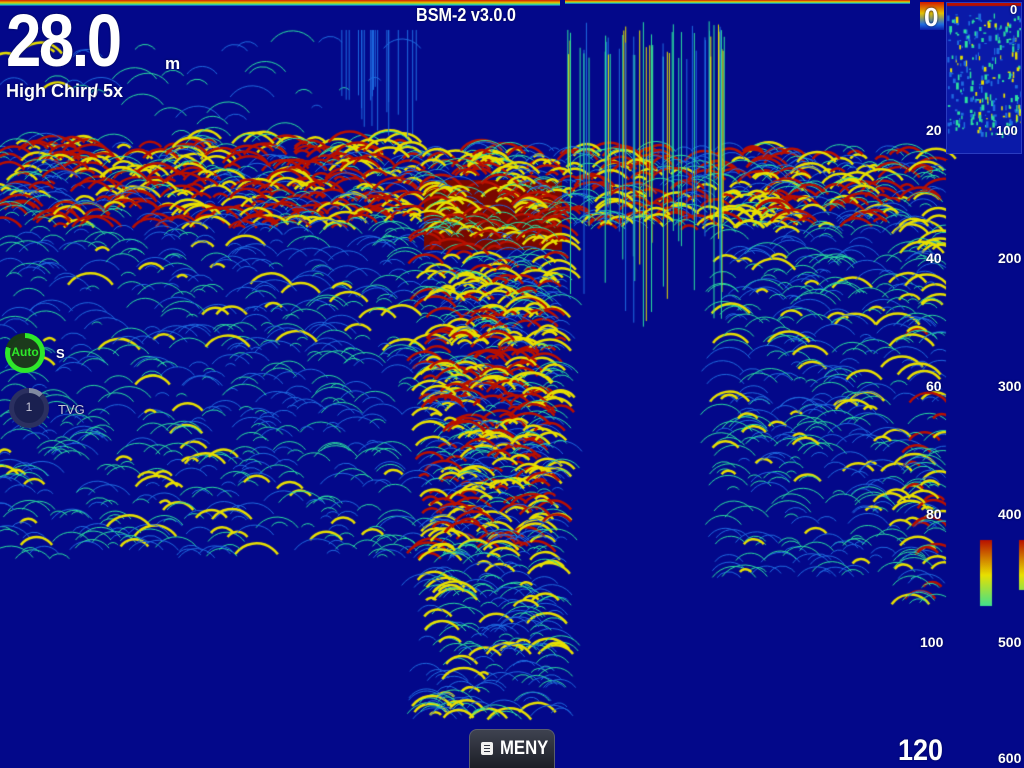 Image resolution: width=1024 pixels, height=768 pixels. I want to click on range-end-label: 120, so click(921, 750).